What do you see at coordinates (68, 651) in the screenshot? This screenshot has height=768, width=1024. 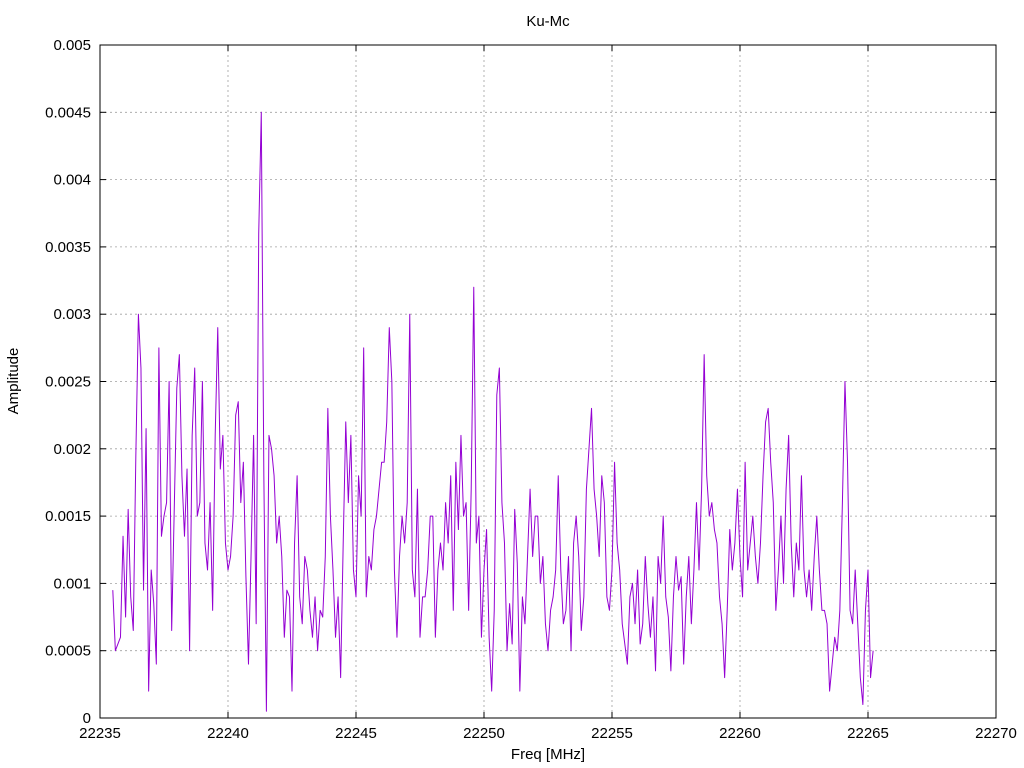 I see `y-tick-label: 0.0005` at bounding box center [68, 651].